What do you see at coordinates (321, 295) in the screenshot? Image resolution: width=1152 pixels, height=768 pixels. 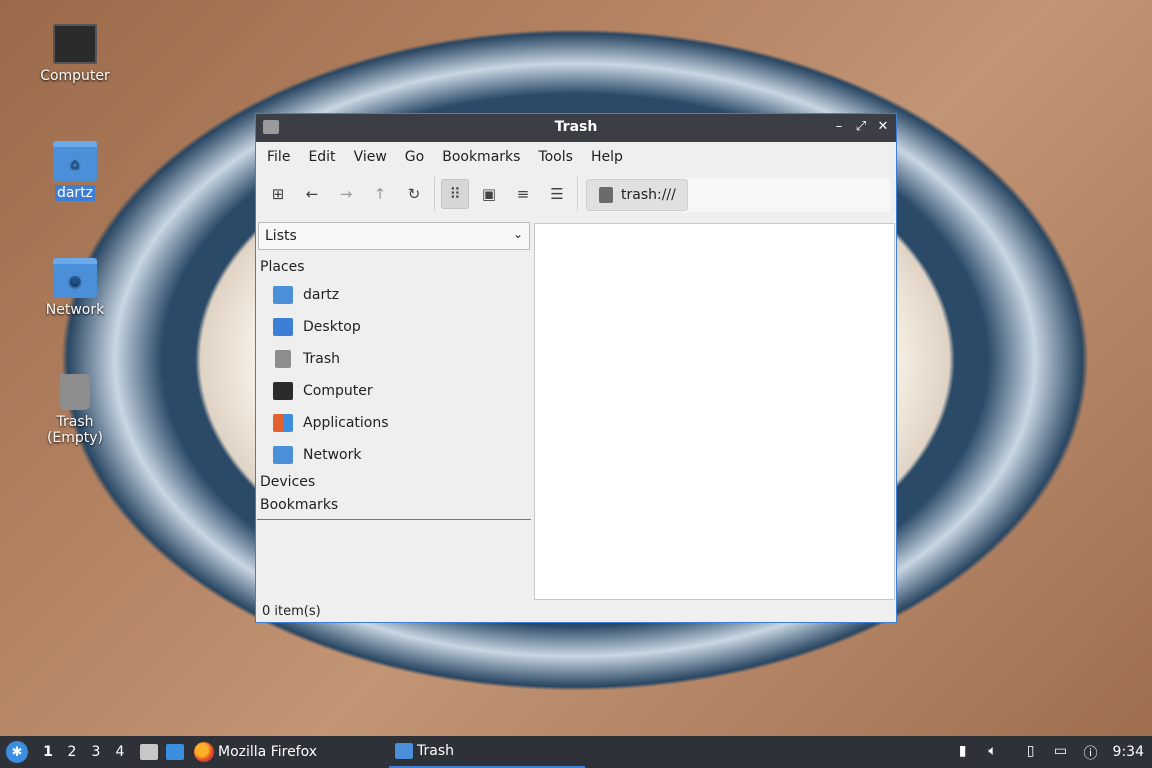 I see `sidebar-item-label: dartz` at bounding box center [321, 295].